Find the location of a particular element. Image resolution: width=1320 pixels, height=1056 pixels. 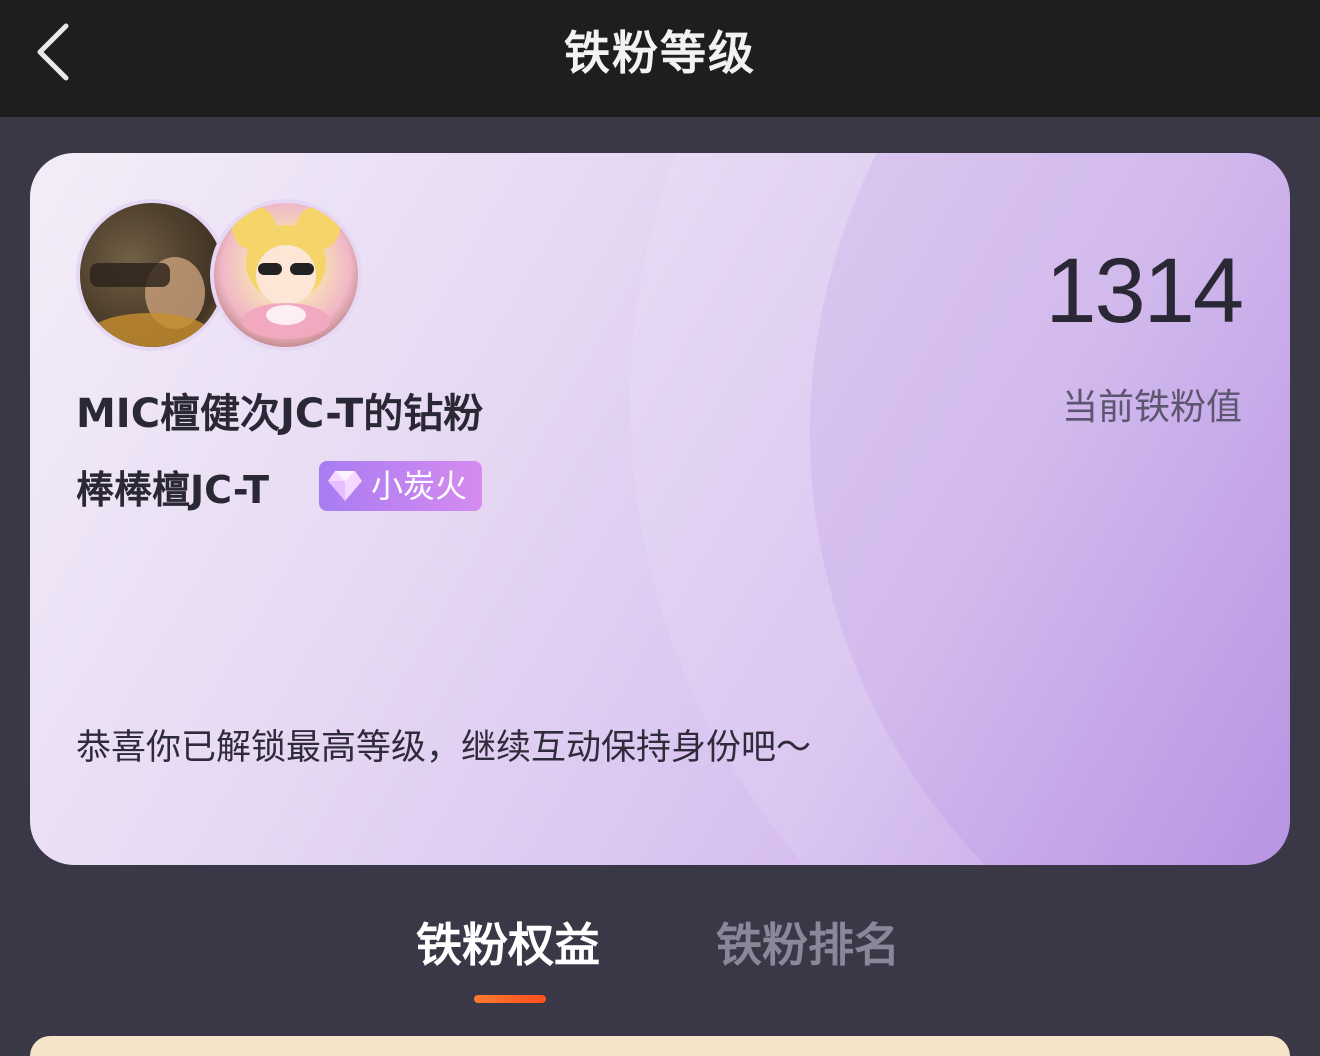

fan-title: MIC檀健次JC-T的钻粉 is located at coordinates (280, 414).